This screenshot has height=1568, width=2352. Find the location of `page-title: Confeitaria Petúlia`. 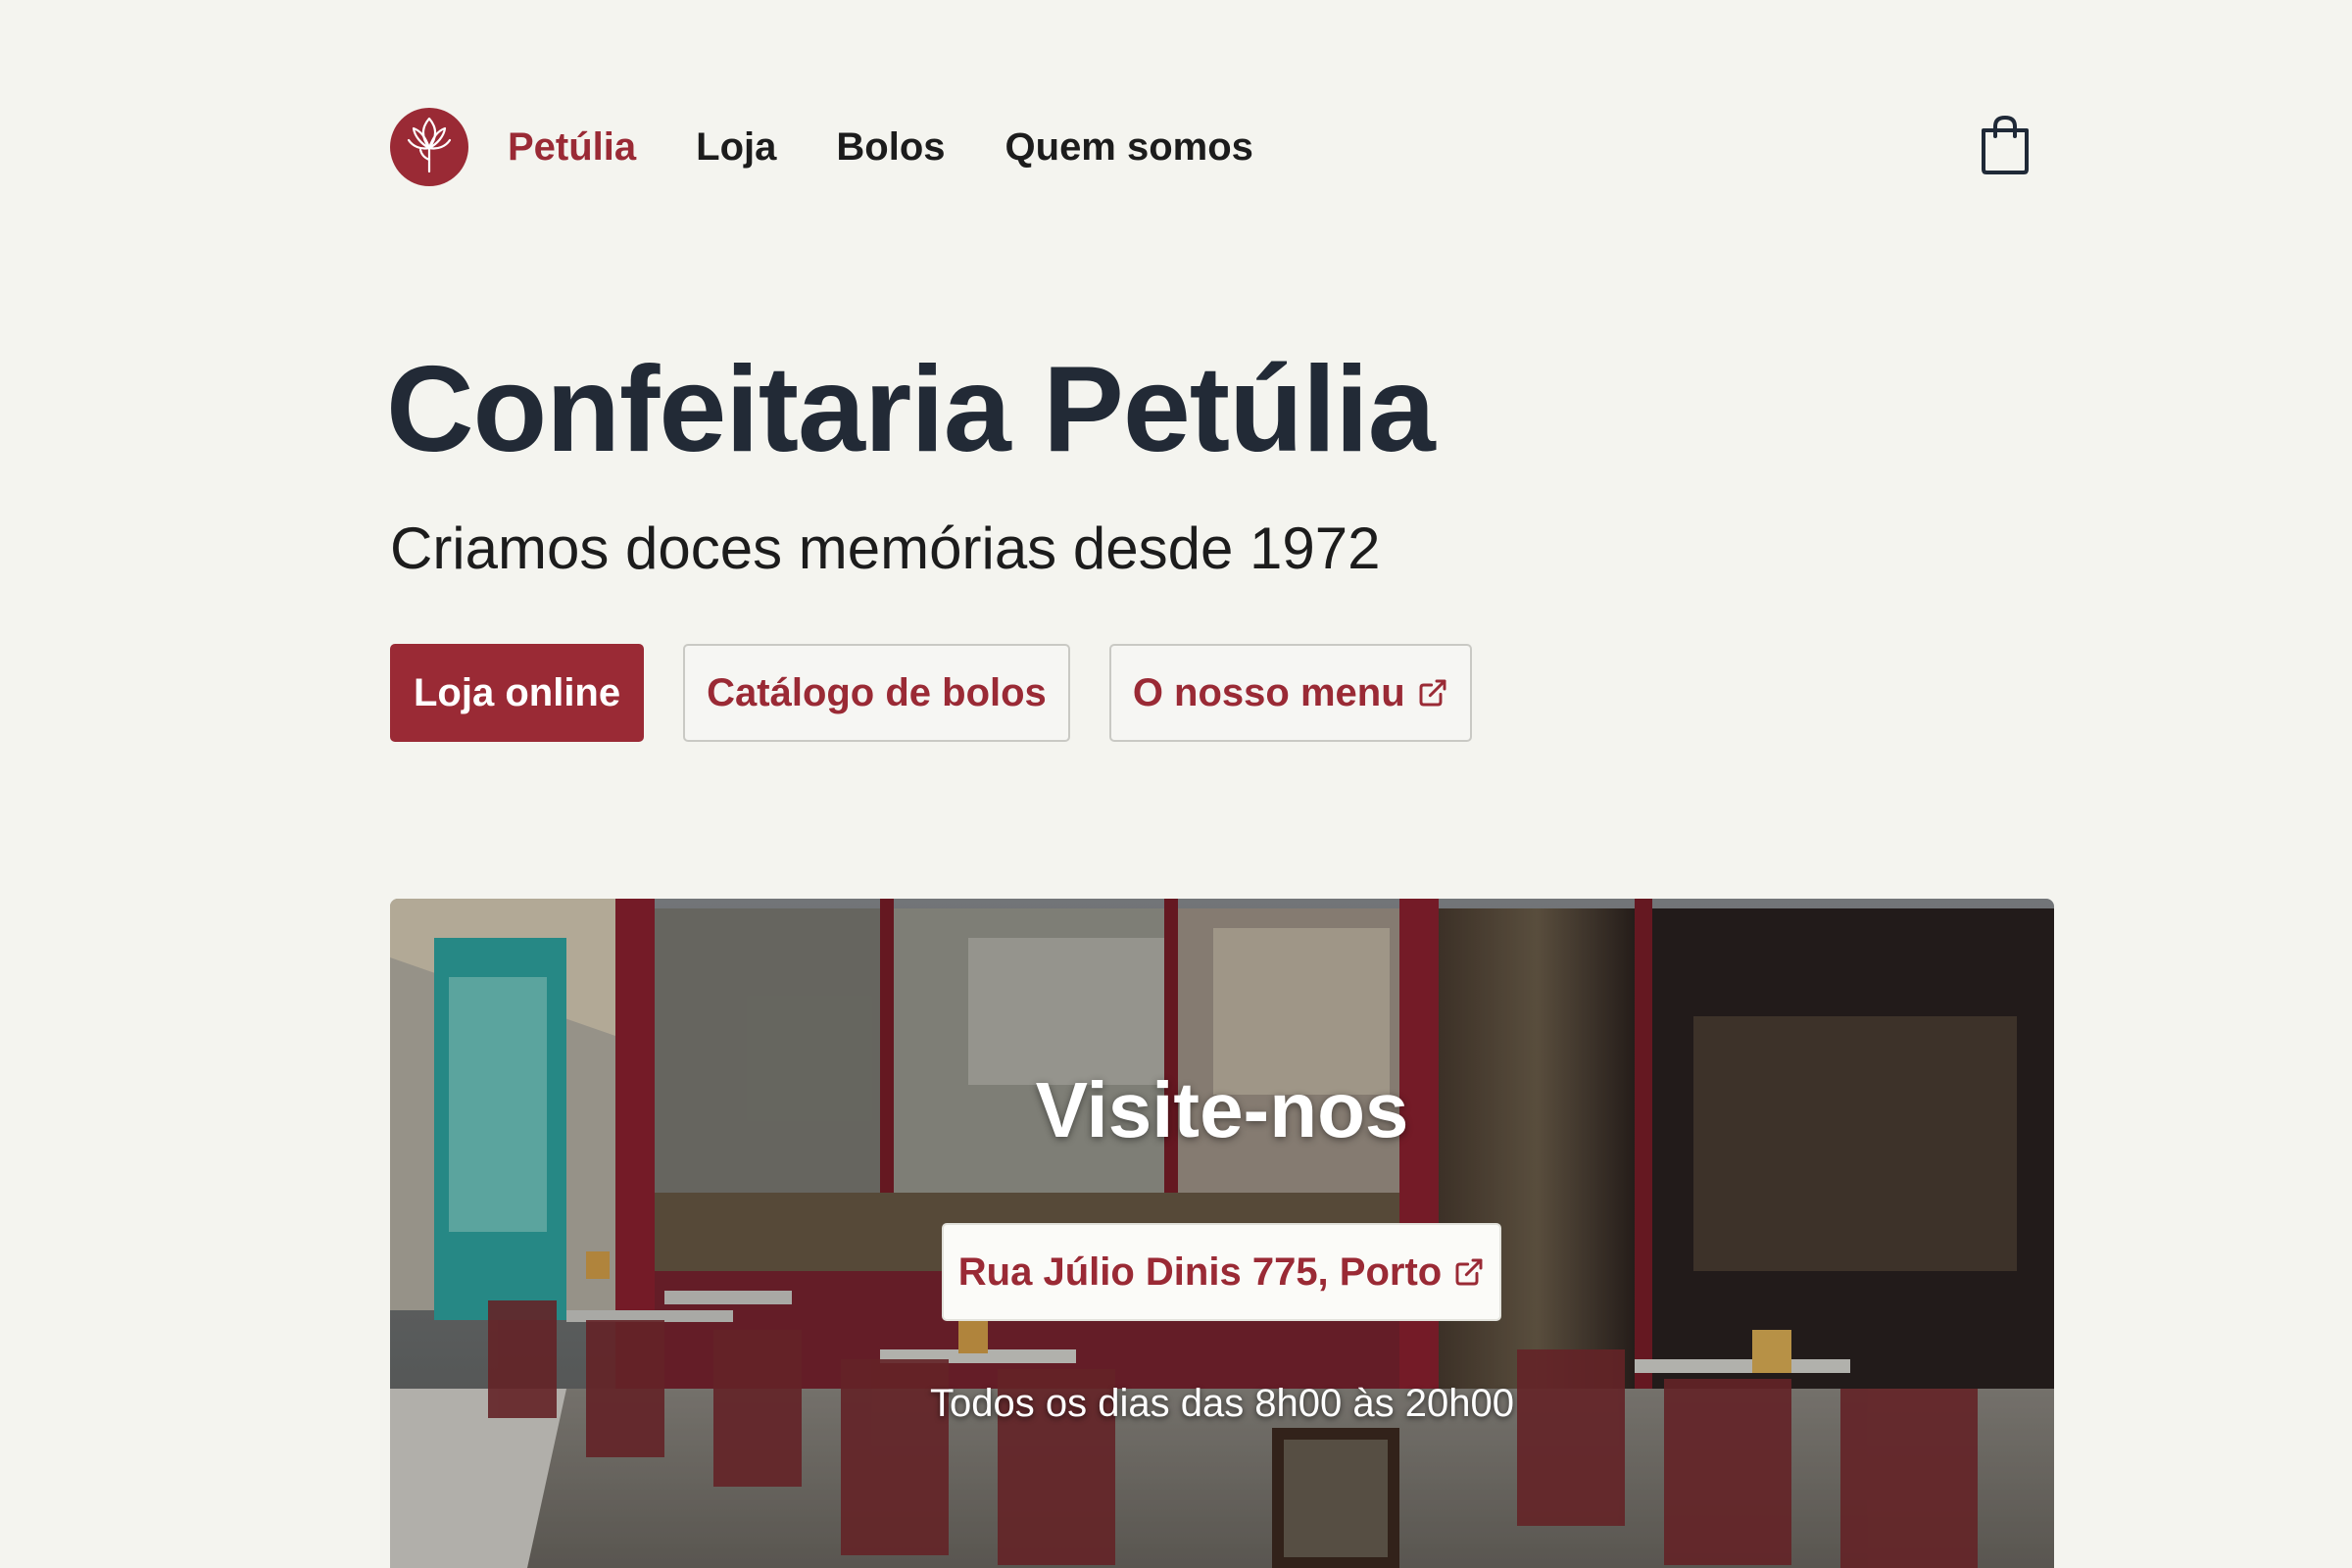

page-title: Confeitaria Petúlia is located at coordinates (911, 409).